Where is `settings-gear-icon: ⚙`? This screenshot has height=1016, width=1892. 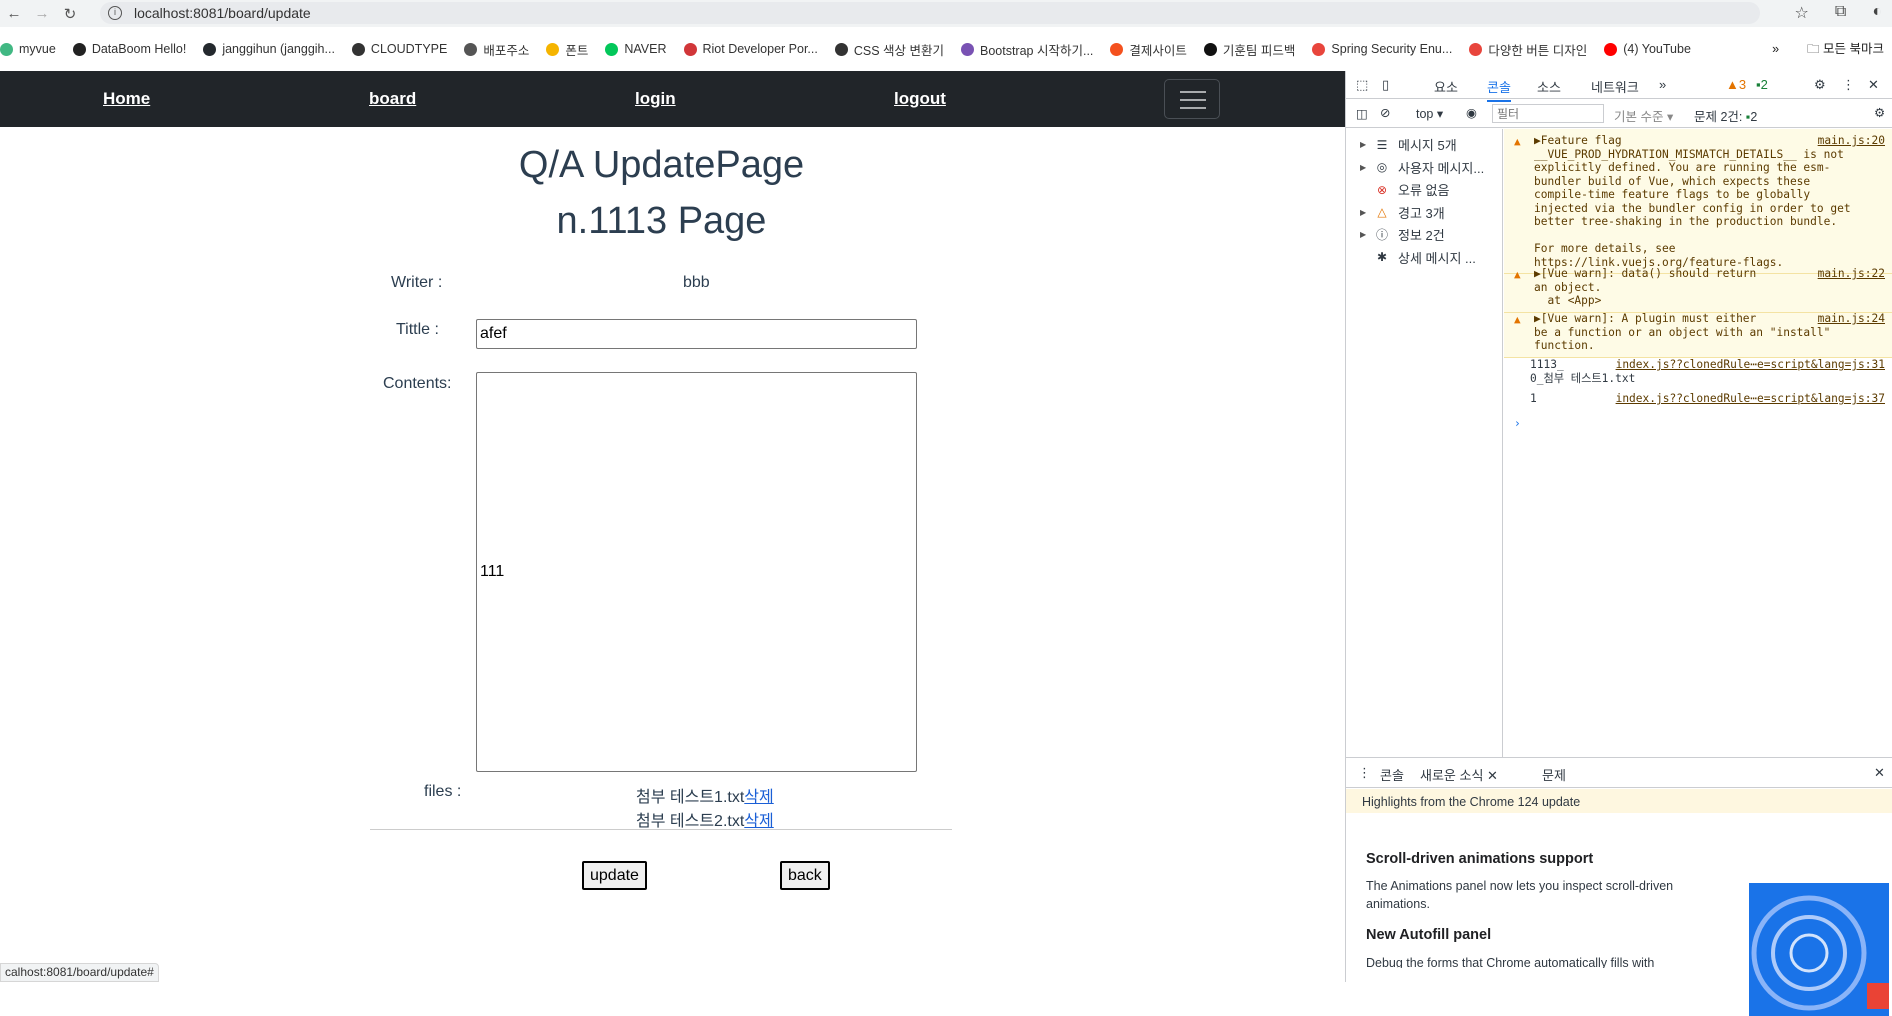 settings-gear-icon: ⚙ is located at coordinates (1820, 85).